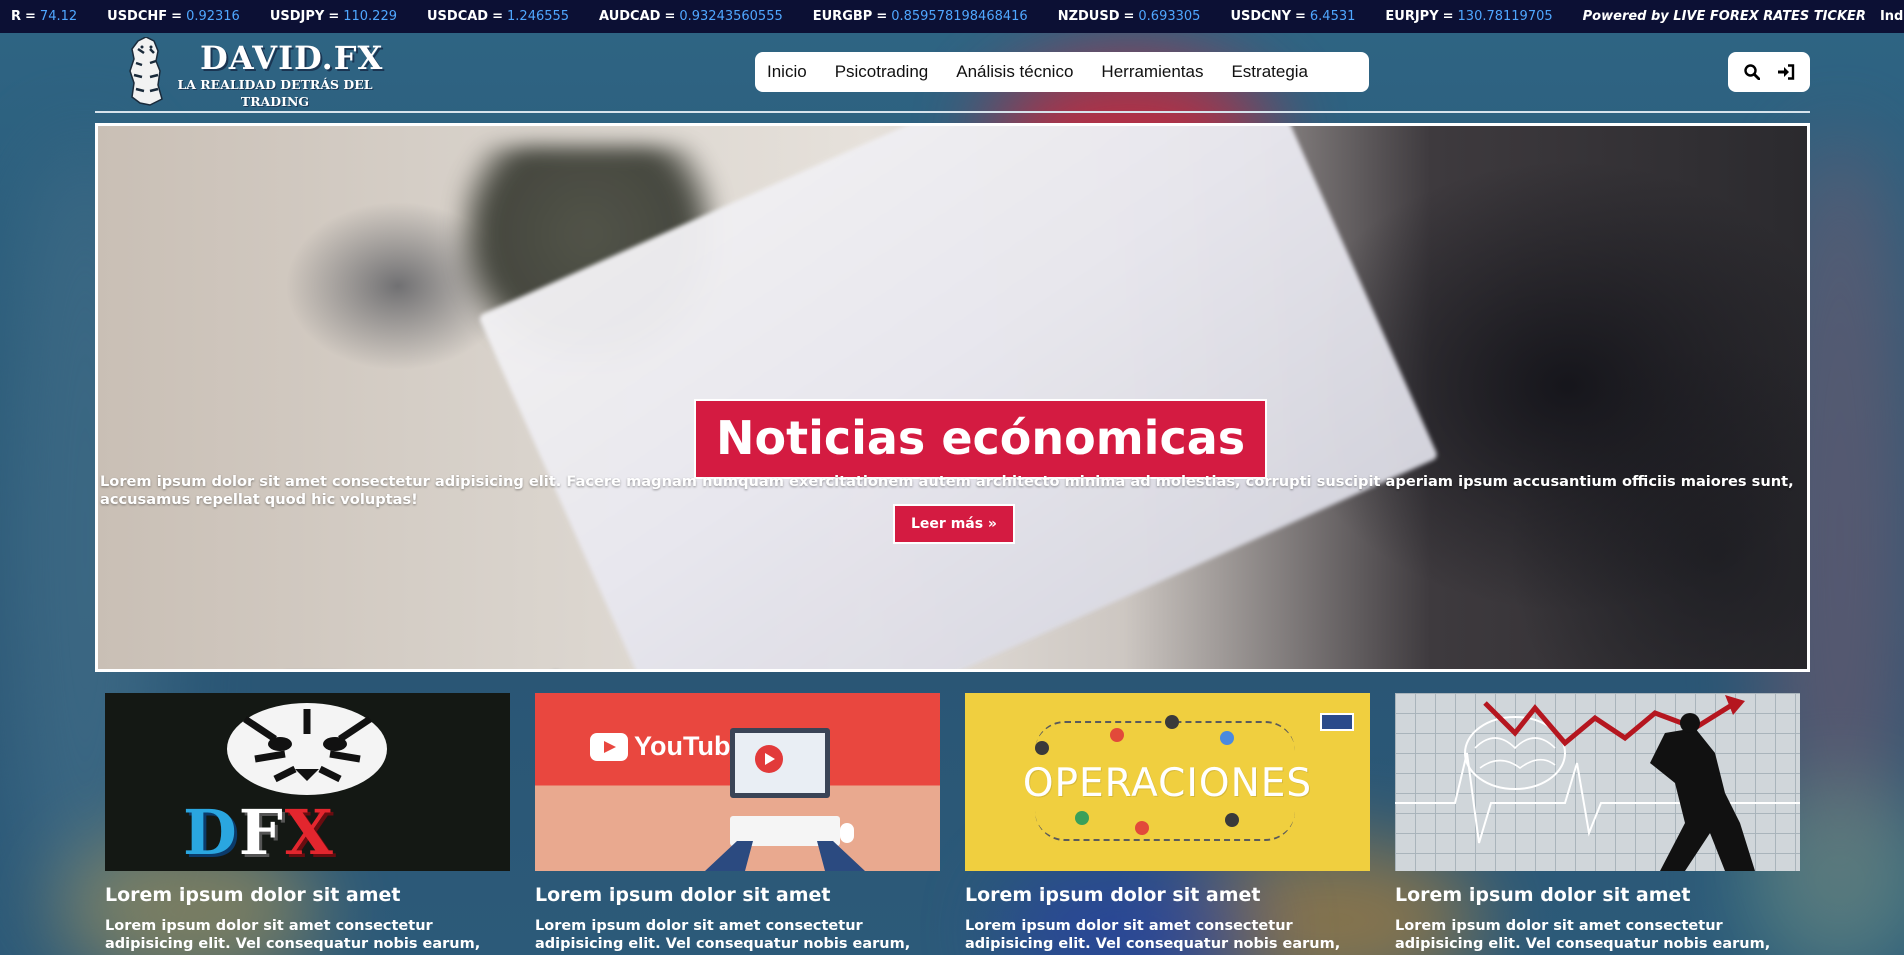 This screenshot has height=955, width=1904. Describe the element at coordinates (146, 71) in the screenshot. I see `tiger-logo-icon` at that location.